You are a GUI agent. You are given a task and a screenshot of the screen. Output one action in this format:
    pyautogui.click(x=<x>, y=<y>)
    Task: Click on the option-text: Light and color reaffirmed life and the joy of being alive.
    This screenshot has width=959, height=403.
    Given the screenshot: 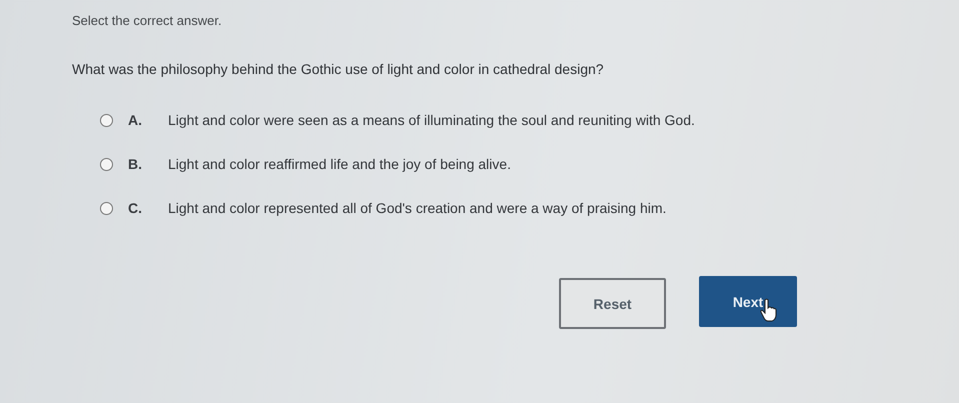 What is the action you would take?
    pyautogui.click(x=339, y=164)
    